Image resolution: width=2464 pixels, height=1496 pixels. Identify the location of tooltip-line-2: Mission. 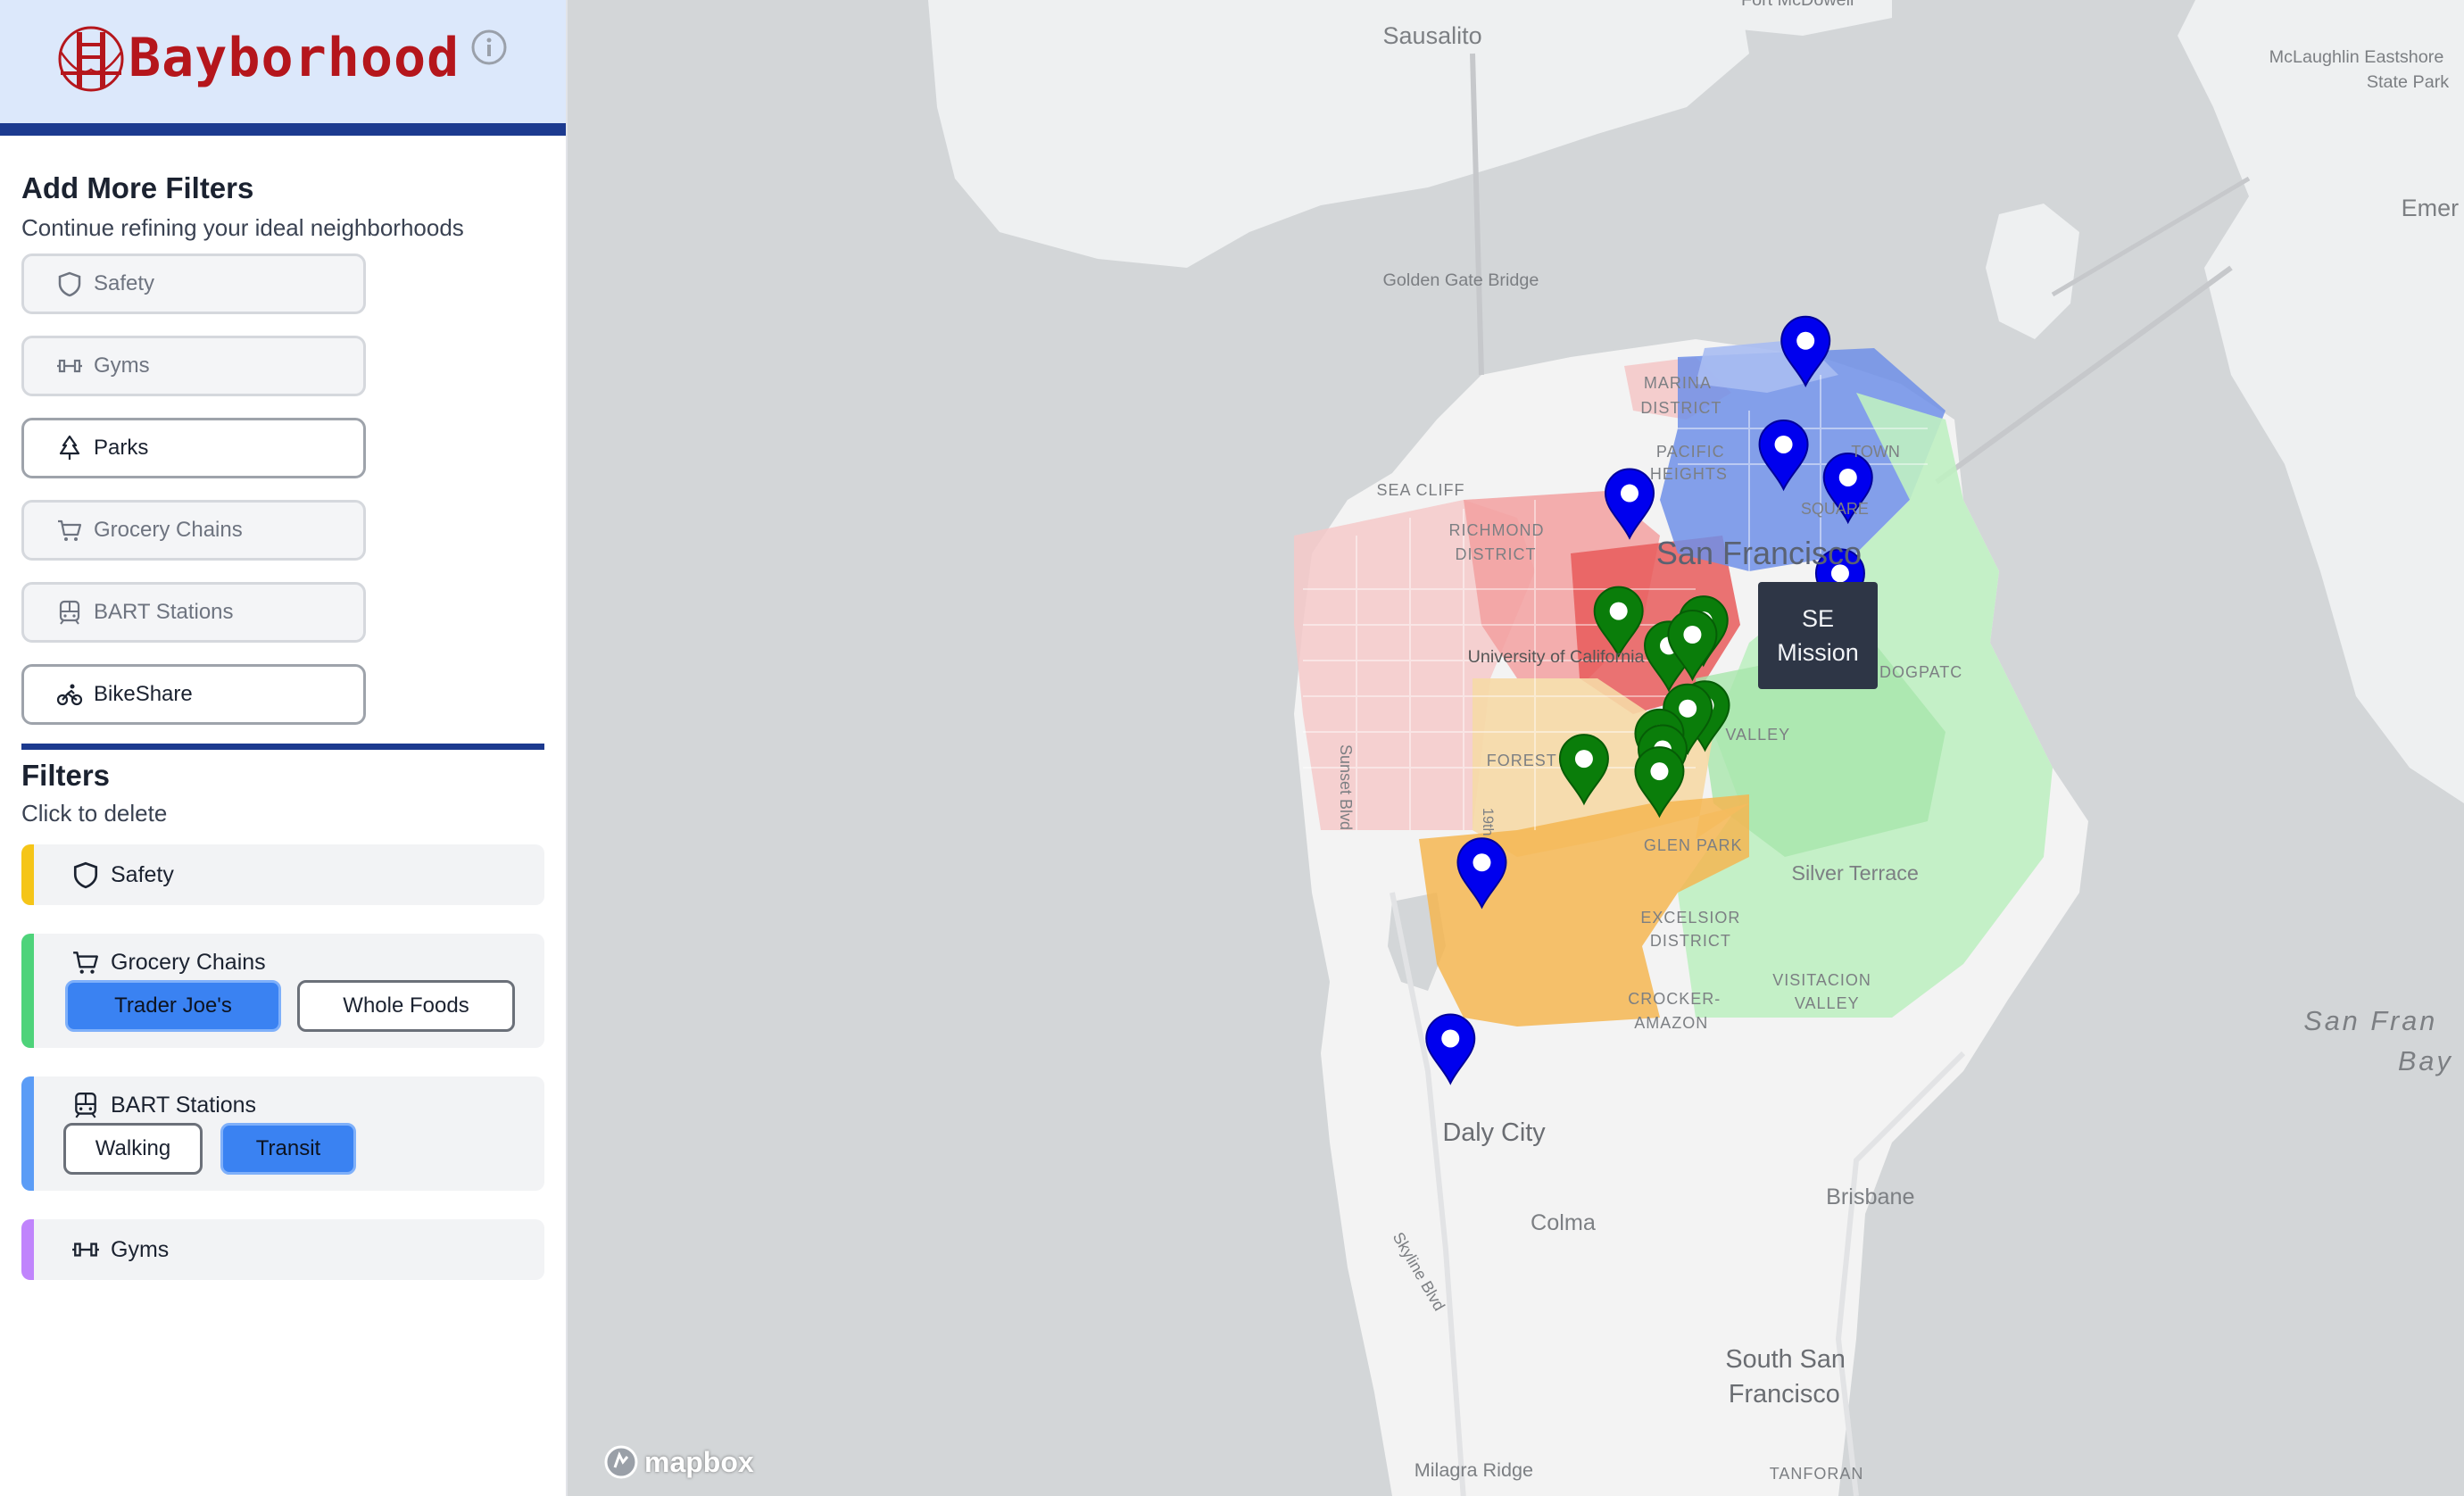
(1818, 652).